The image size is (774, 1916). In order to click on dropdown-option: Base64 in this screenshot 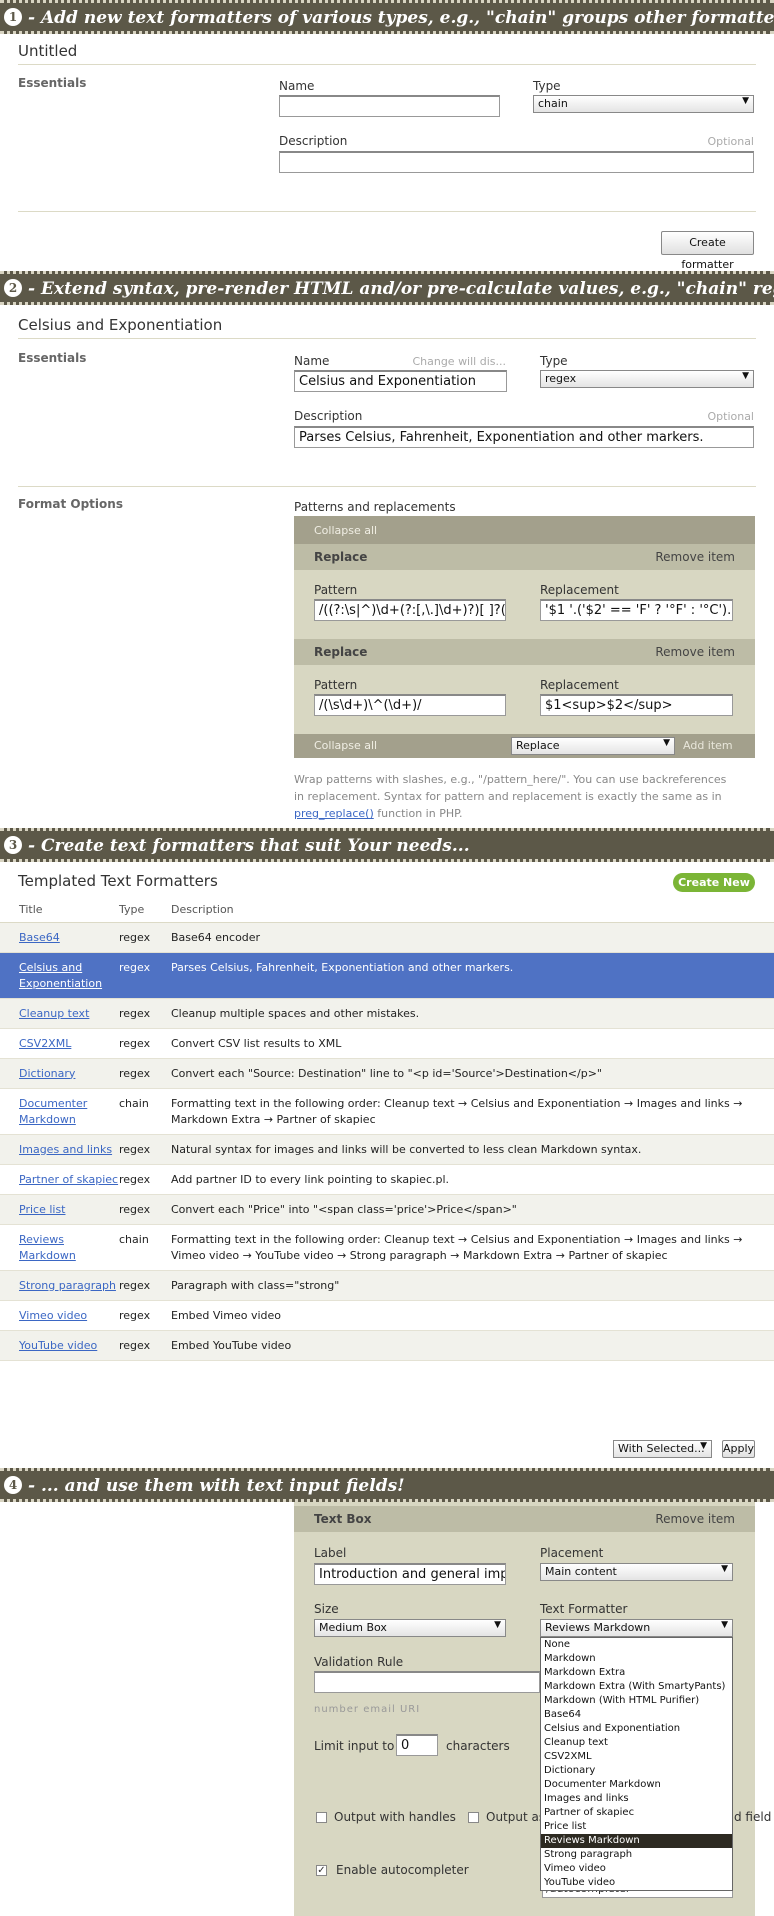, I will do `click(636, 1715)`.